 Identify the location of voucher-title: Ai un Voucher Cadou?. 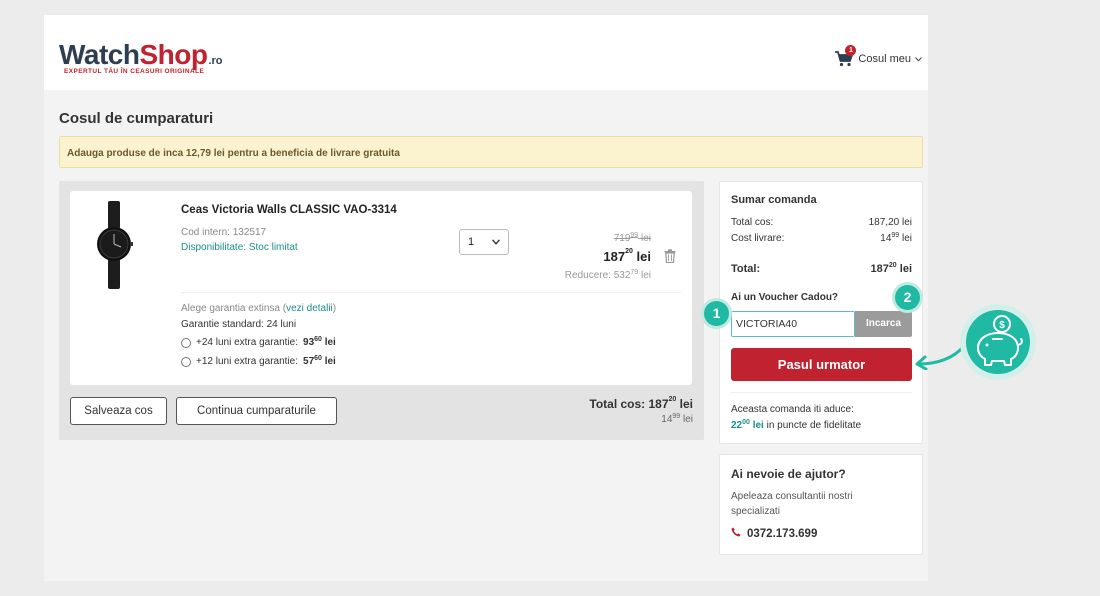
(785, 297).